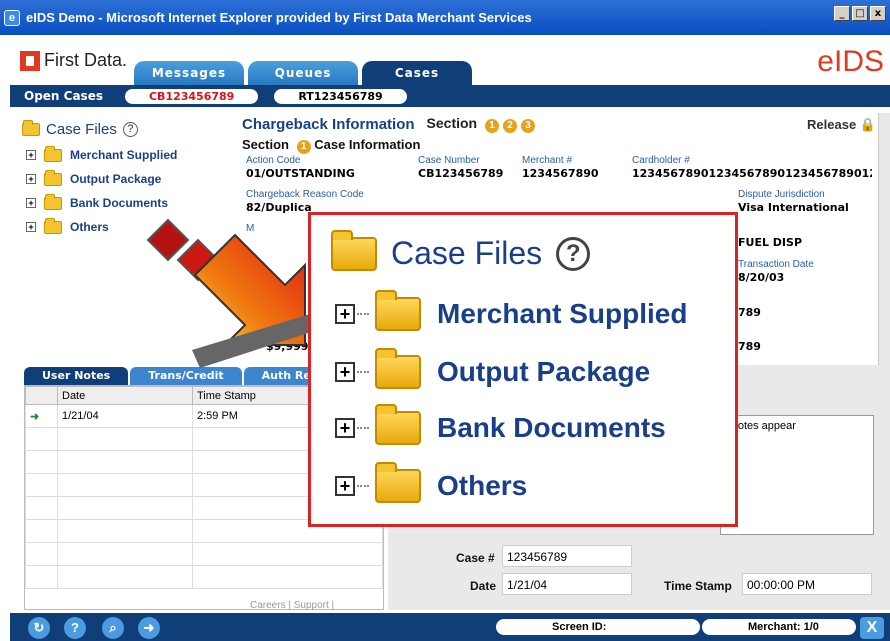 The width and height of the screenshot is (890, 641). I want to click on field-transaction-date: Transaction Date 8/20/03, so click(776, 271).